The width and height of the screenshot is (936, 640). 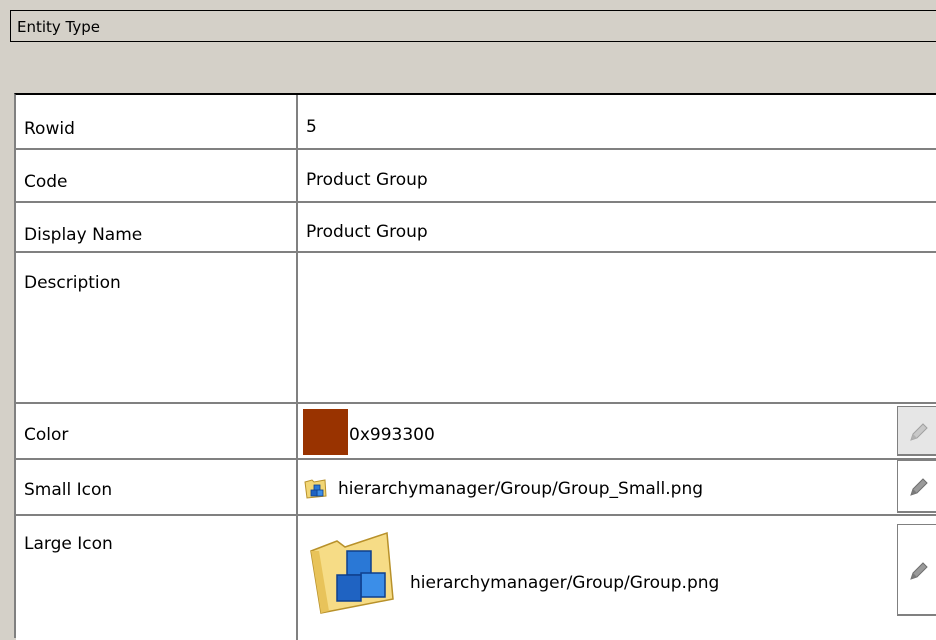 What do you see at coordinates (157, 327) in the screenshot?
I see `label-cell: Description` at bounding box center [157, 327].